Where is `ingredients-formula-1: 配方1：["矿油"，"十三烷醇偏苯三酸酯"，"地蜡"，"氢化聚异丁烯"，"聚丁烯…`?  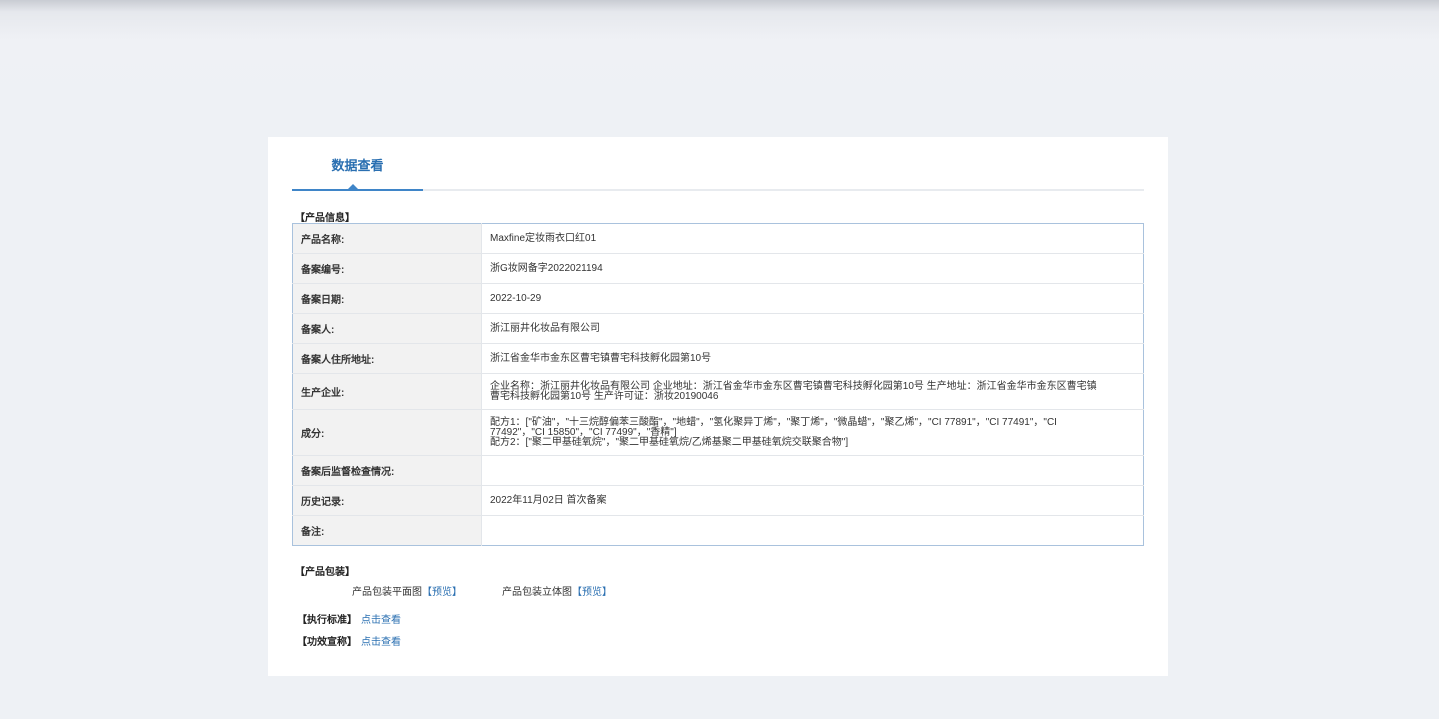 ingredients-formula-1: 配方1：["矿油"，"十三烷醇偏苯三酸酯"，"地蜡"，"氢化聚异丁烯"，"聚丁烯… is located at coordinates (773, 427).